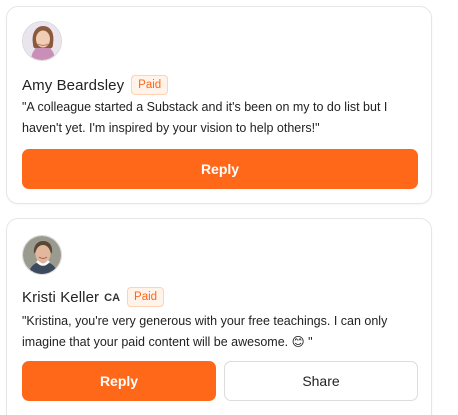  Describe the element at coordinates (73, 85) in the screenshot. I see `author-name: Amy Beardsley` at that location.